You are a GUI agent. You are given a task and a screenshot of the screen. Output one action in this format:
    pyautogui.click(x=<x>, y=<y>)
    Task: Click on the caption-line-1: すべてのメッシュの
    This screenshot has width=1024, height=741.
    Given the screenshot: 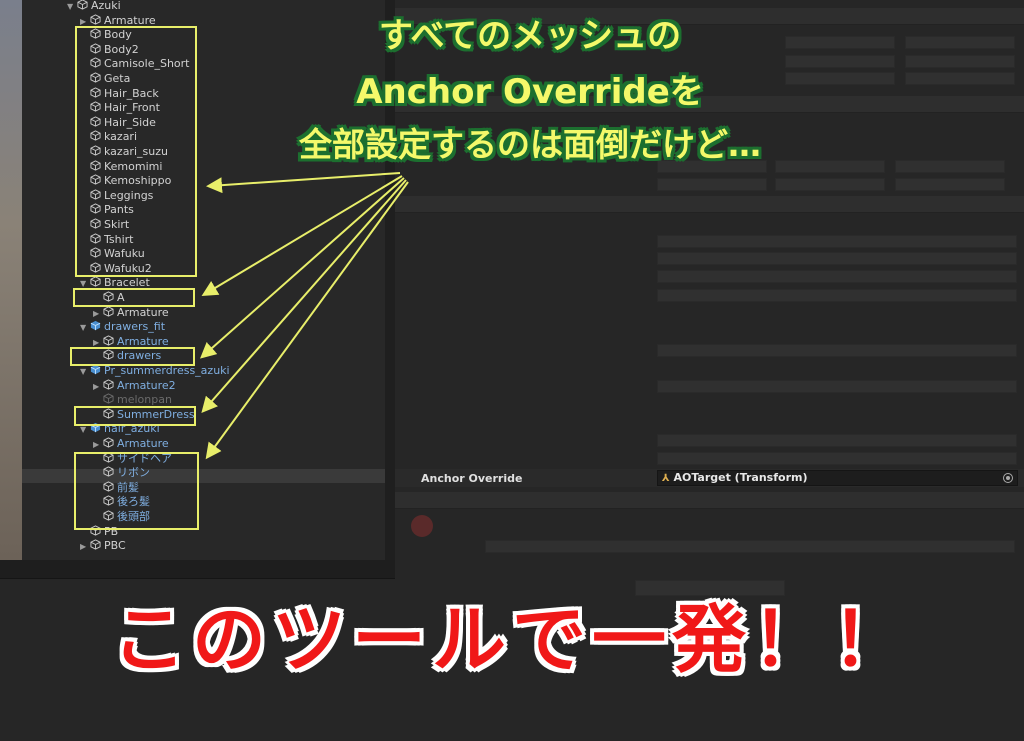 What is the action you would take?
    pyautogui.click(x=530, y=36)
    